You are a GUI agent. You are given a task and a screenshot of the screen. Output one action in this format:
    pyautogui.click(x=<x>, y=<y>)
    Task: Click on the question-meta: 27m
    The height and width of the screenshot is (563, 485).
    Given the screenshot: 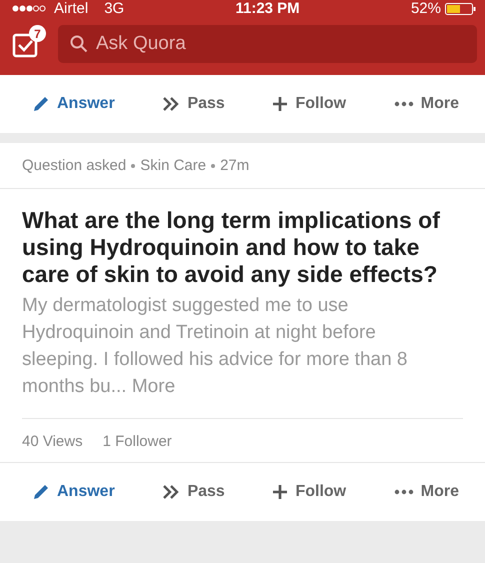 What is the action you would take?
    pyautogui.click(x=235, y=165)
    